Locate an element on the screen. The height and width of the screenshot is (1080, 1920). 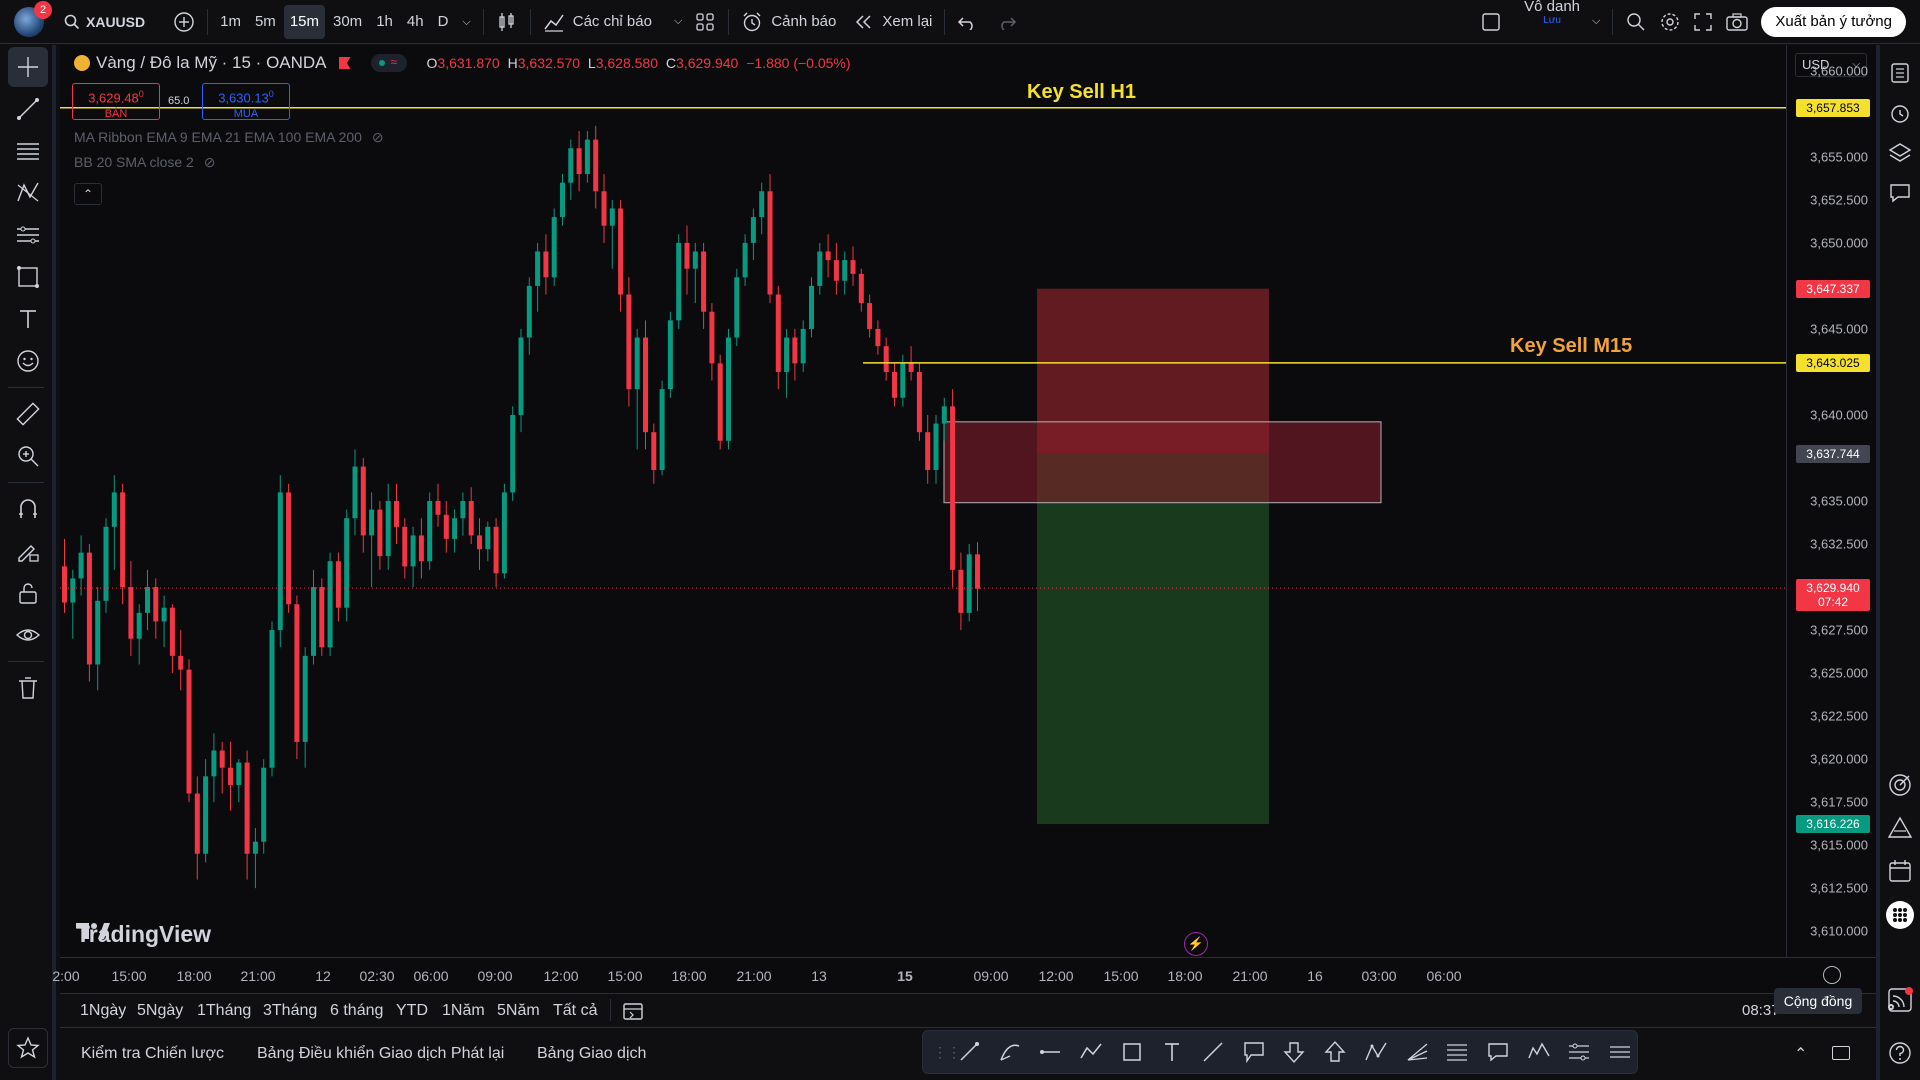
geometric-shapes-tool is located at coordinates (28, 277).